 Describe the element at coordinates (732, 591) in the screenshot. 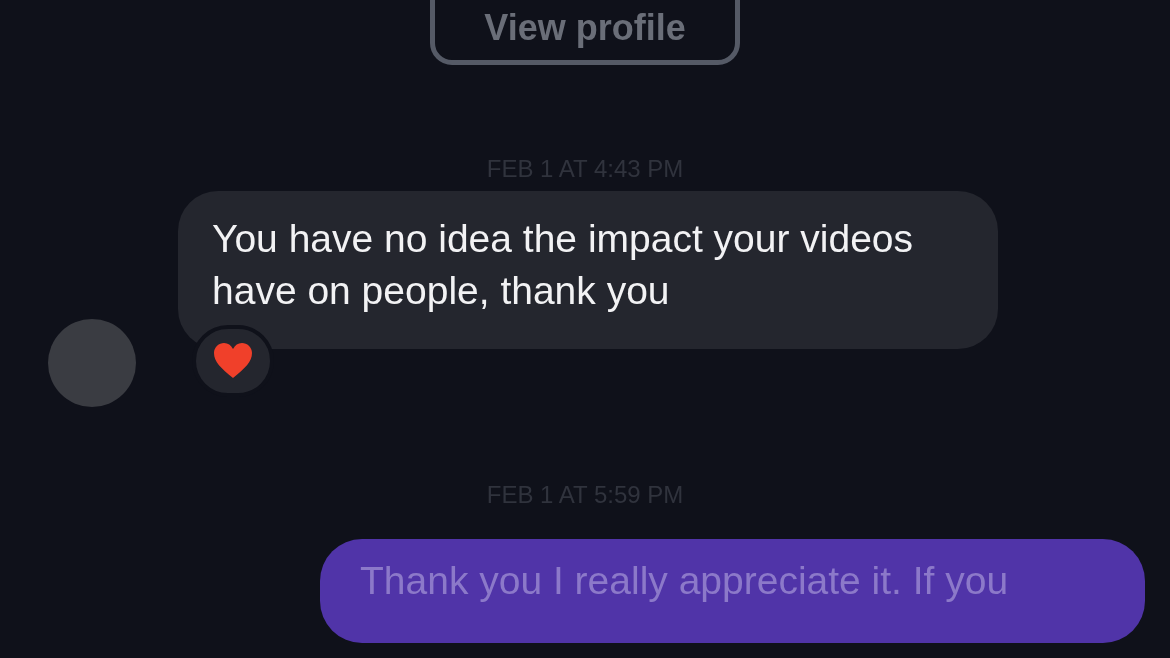

I see `outgoing-message: Thank you I really appreciate it. If you` at that location.